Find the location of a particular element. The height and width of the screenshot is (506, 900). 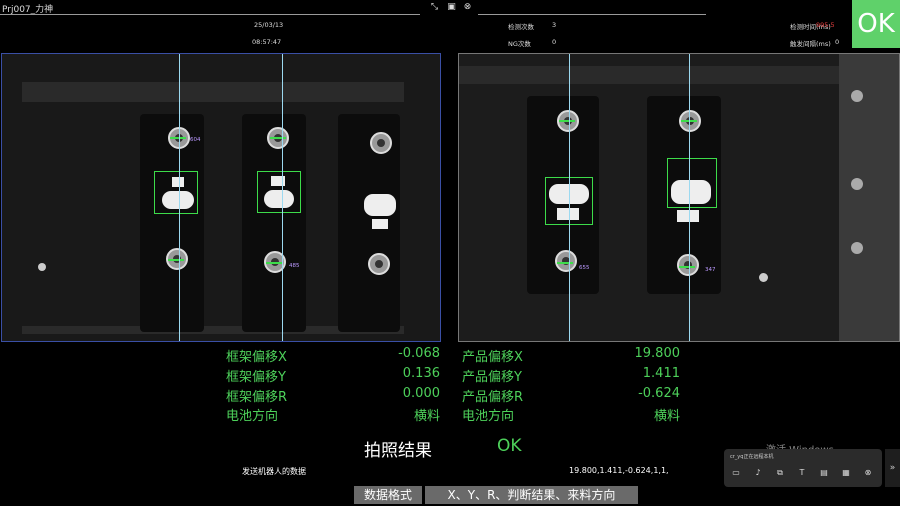

frame-offset-x-value: -0.068 is located at coordinates (419, 353).